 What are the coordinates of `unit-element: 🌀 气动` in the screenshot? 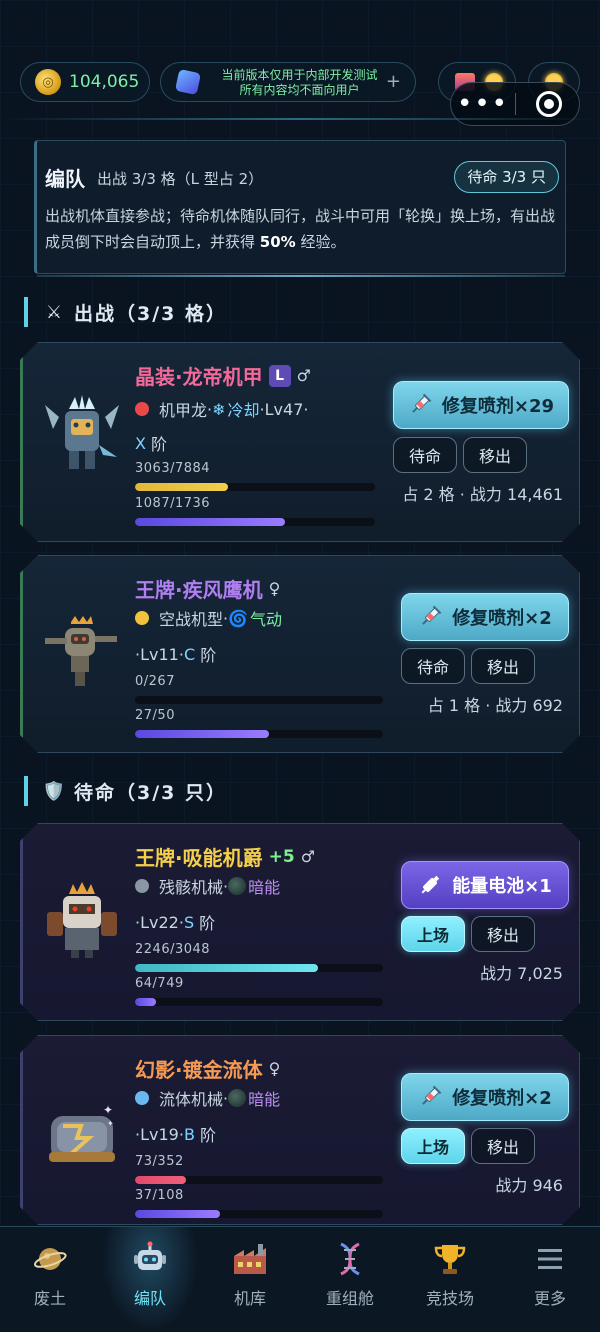 It's located at (255, 618).